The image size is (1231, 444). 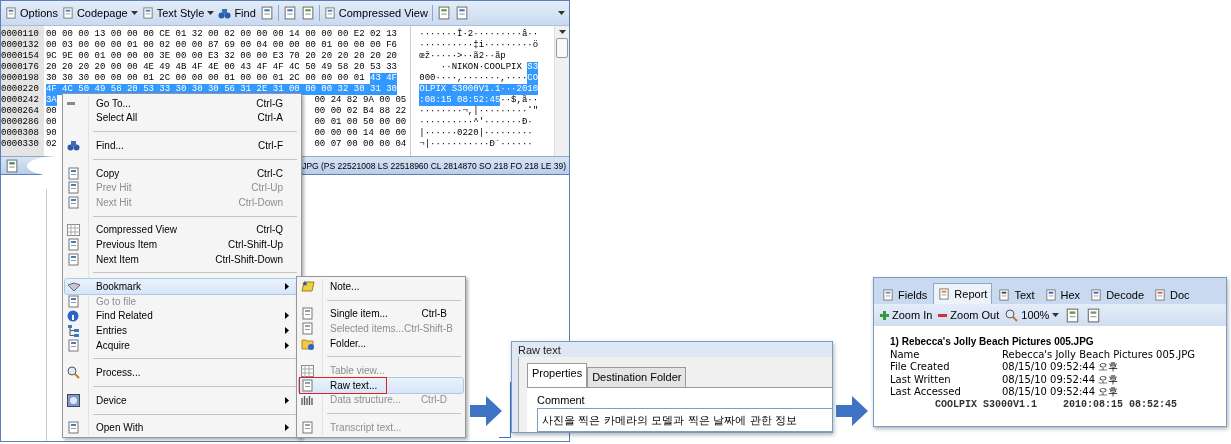 I want to click on plus-icon, so click(x=884, y=315).